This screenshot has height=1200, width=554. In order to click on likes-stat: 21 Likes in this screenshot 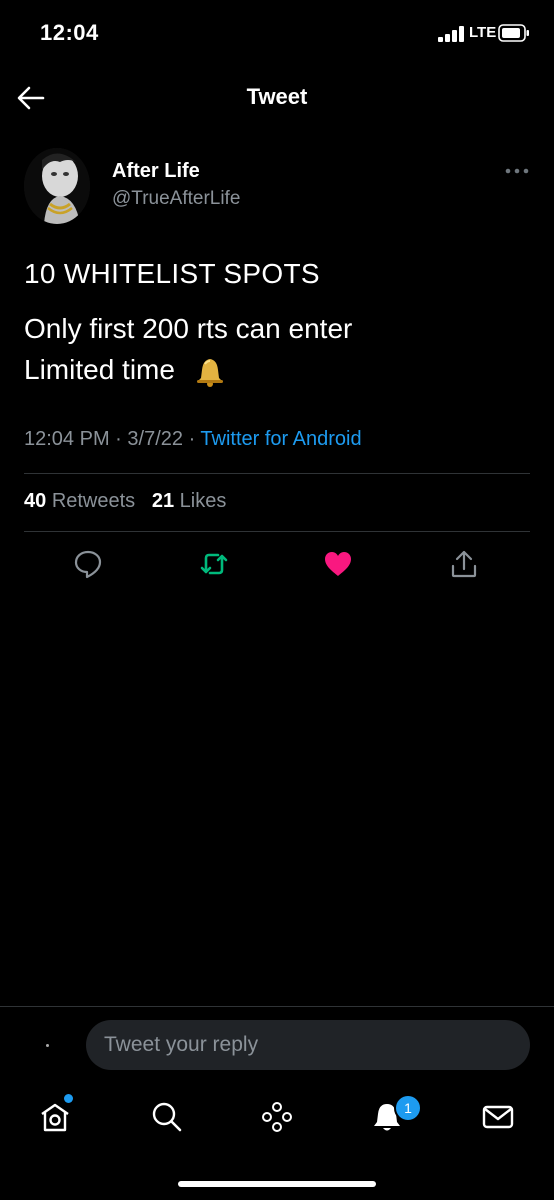, I will do `click(189, 501)`.